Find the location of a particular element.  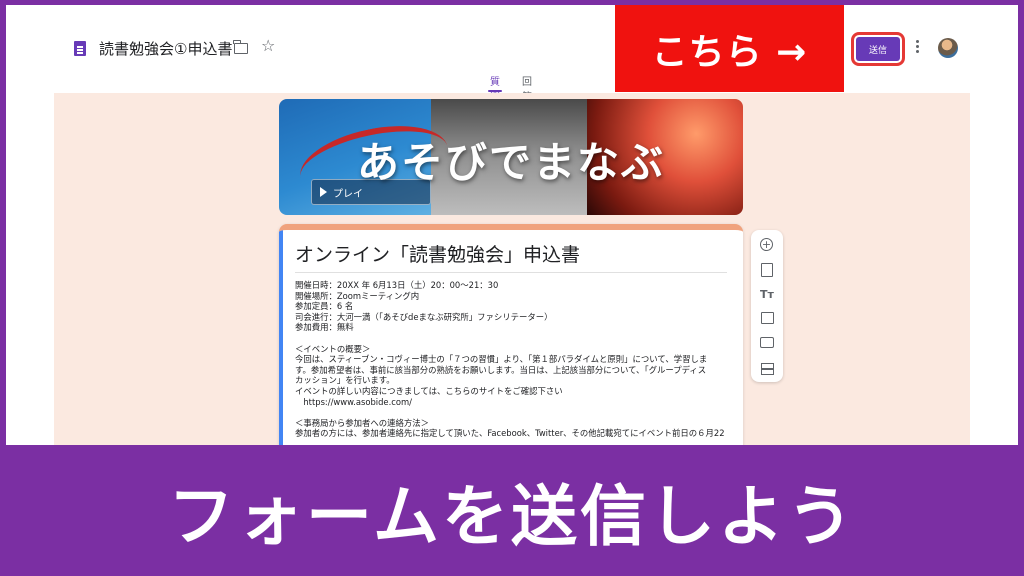

add-video-icon is located at coordinates (767, 342).